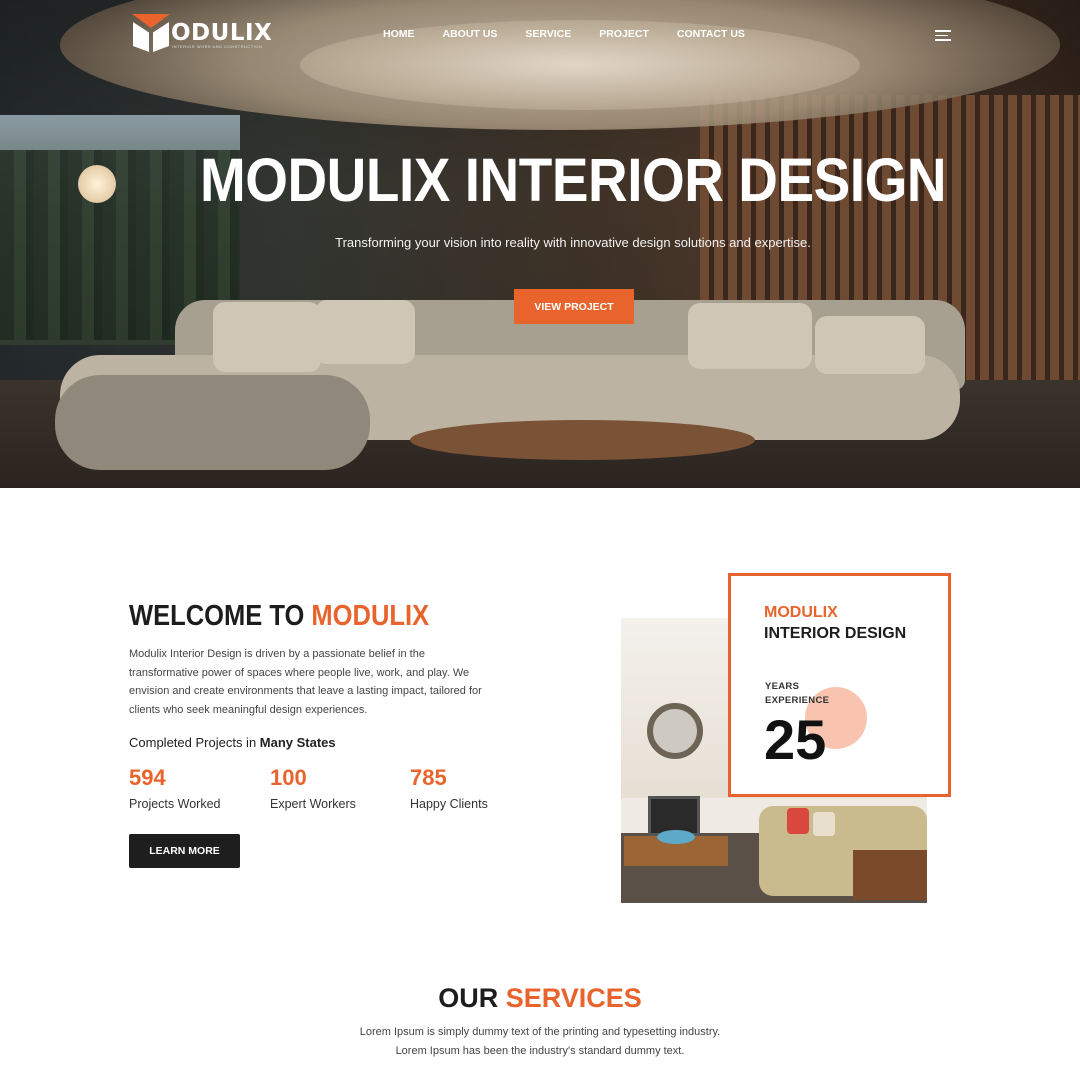  Describe the element at coordinates (624, 34) in the screenshot. I see `nav-project: PROJECT` at that location.